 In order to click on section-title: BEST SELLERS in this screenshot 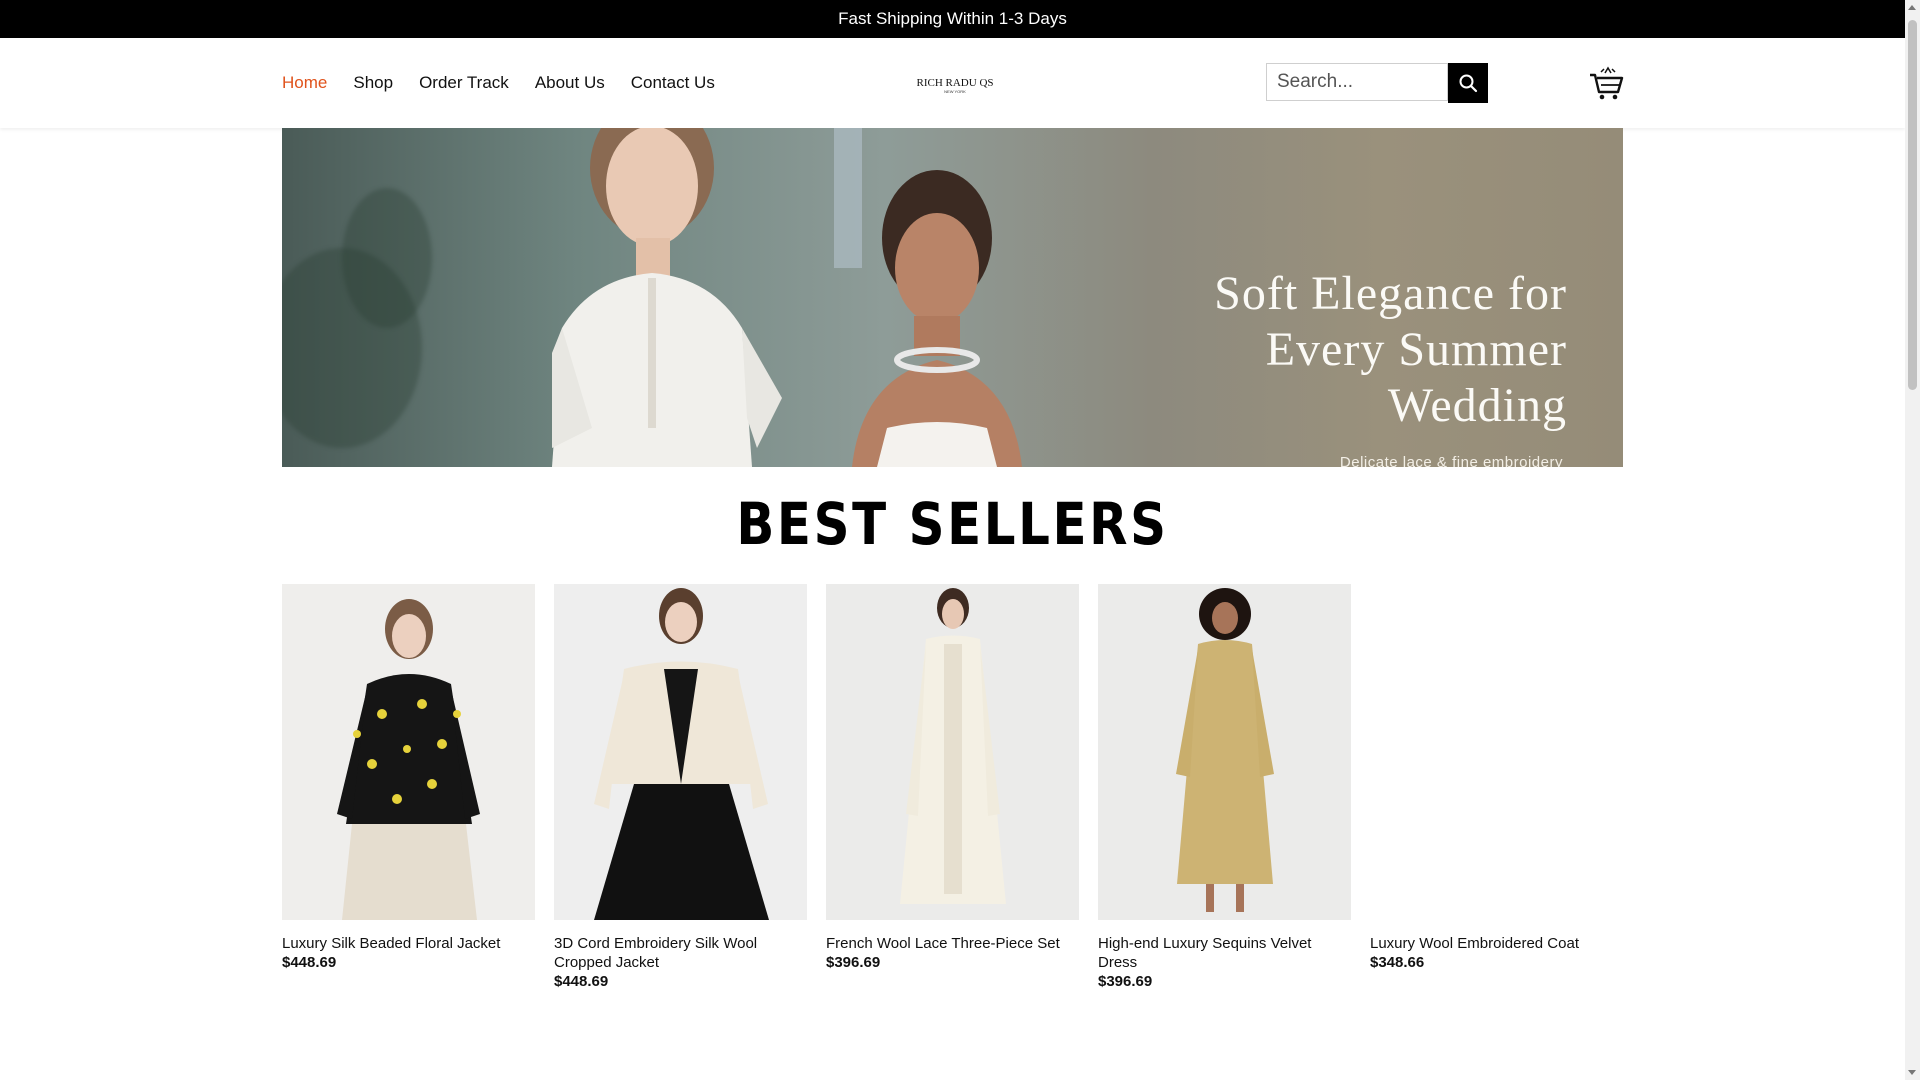, I will do `click(952, 524)`.